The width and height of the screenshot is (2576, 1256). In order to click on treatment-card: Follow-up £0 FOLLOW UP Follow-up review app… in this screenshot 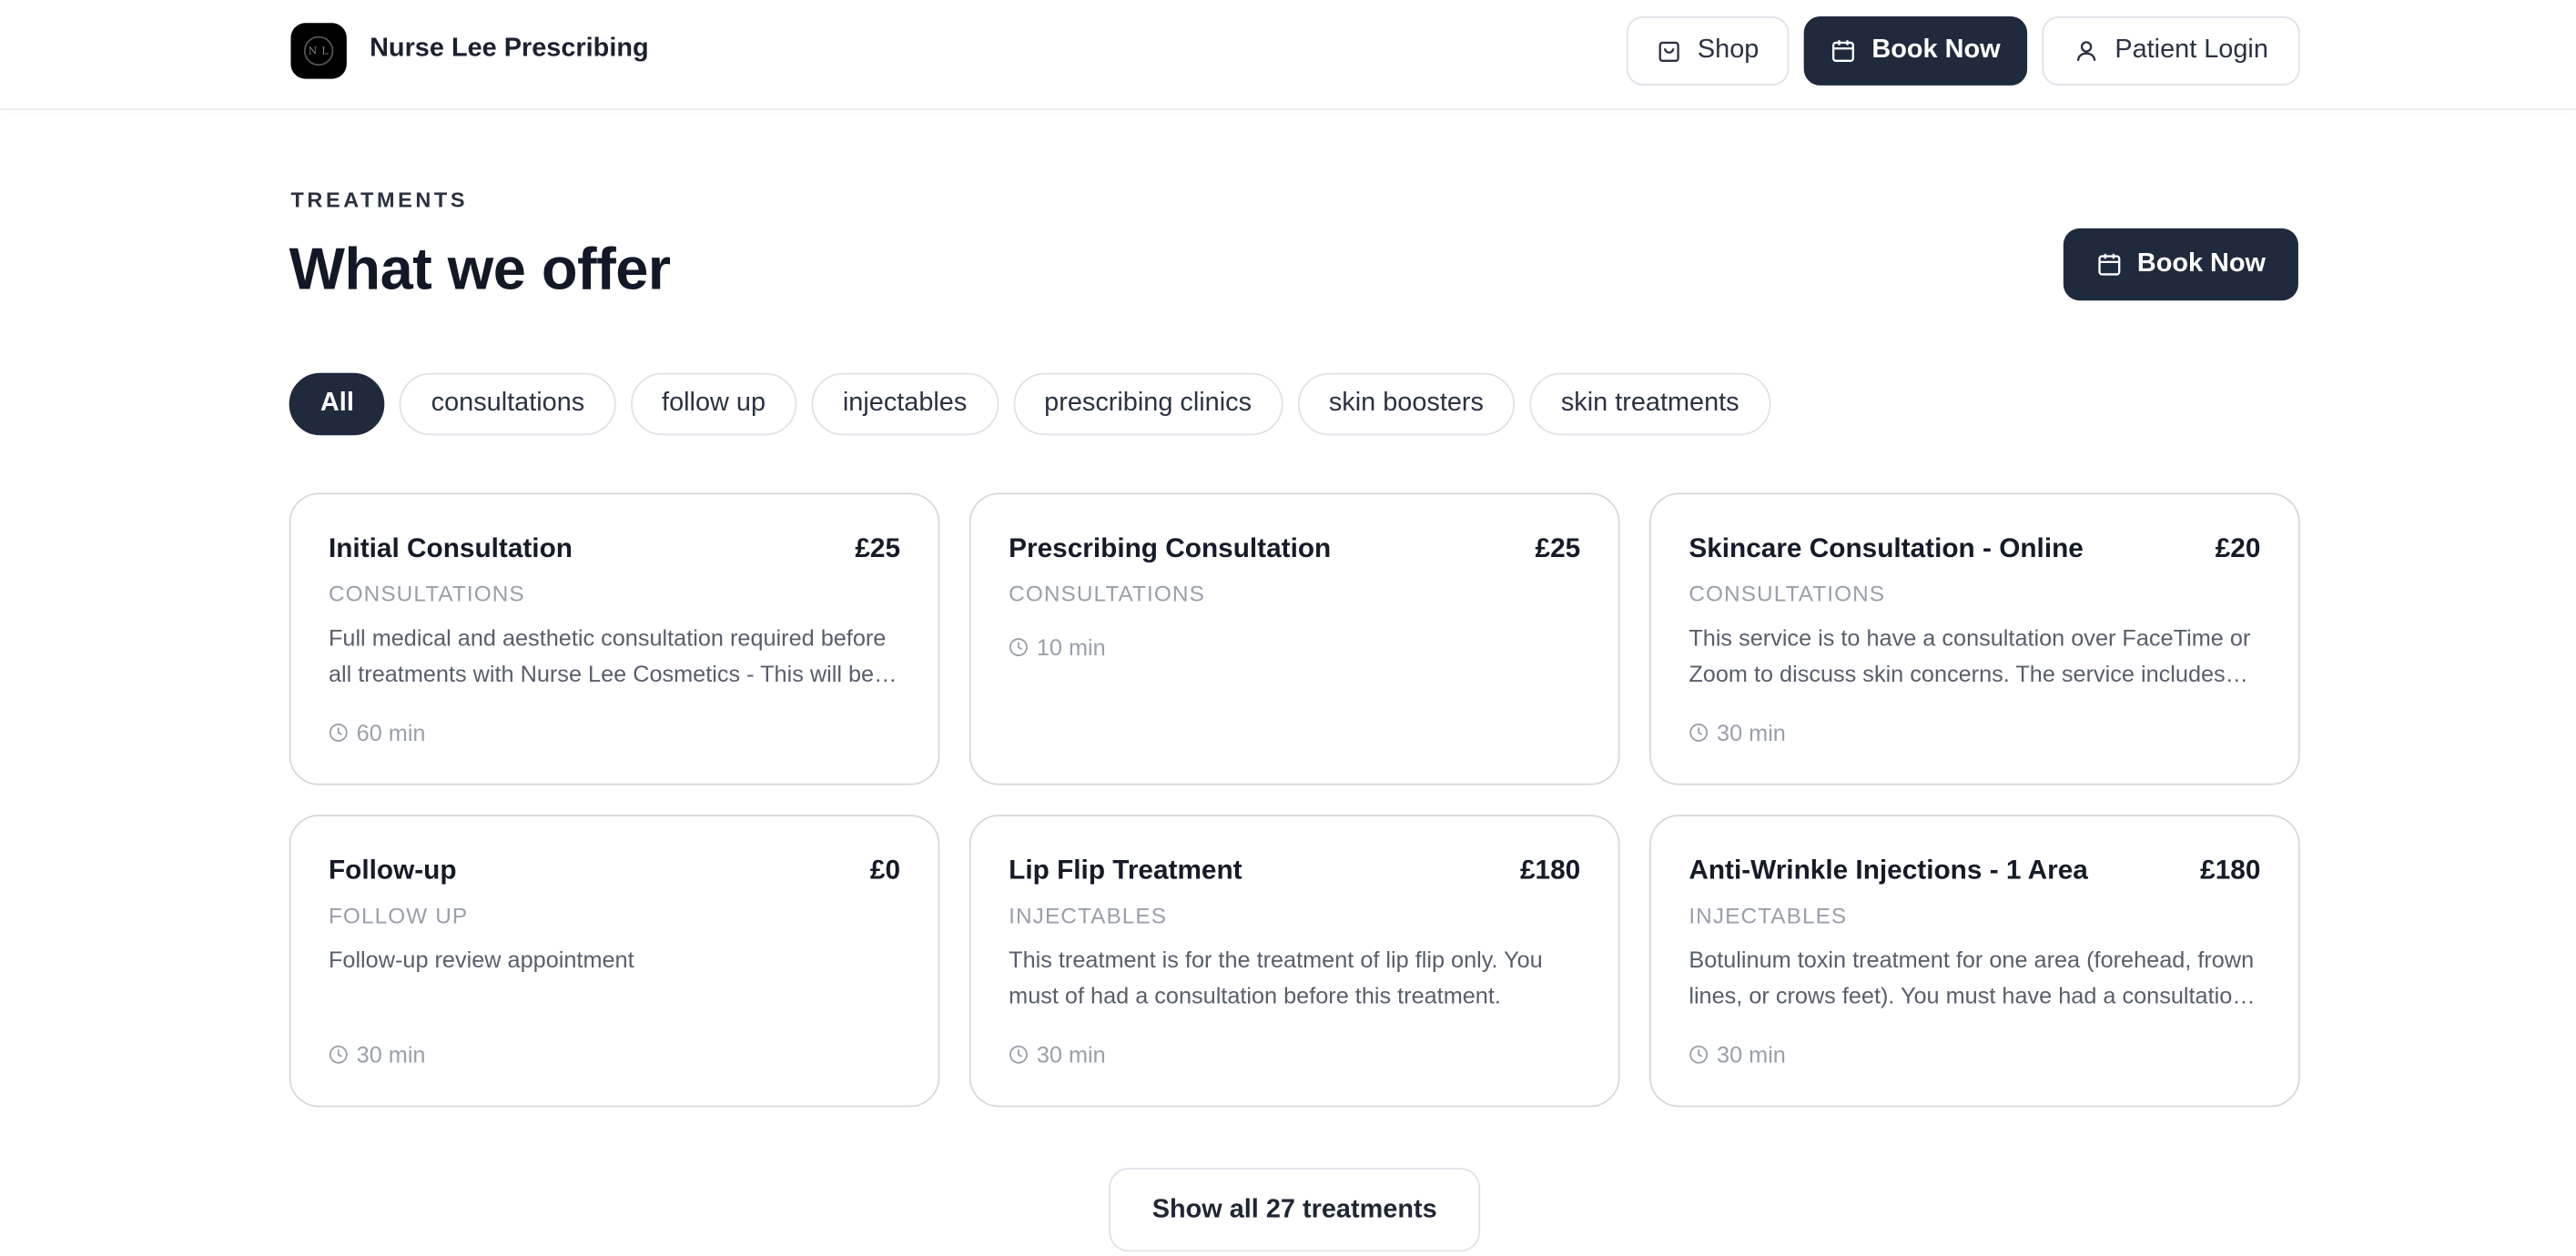, I will do `click(614, 961)`.